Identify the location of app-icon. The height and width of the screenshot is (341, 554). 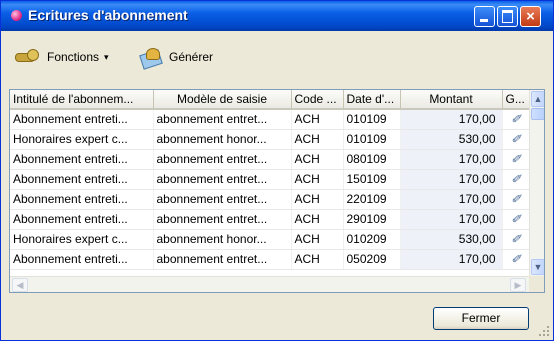
(16, 15).